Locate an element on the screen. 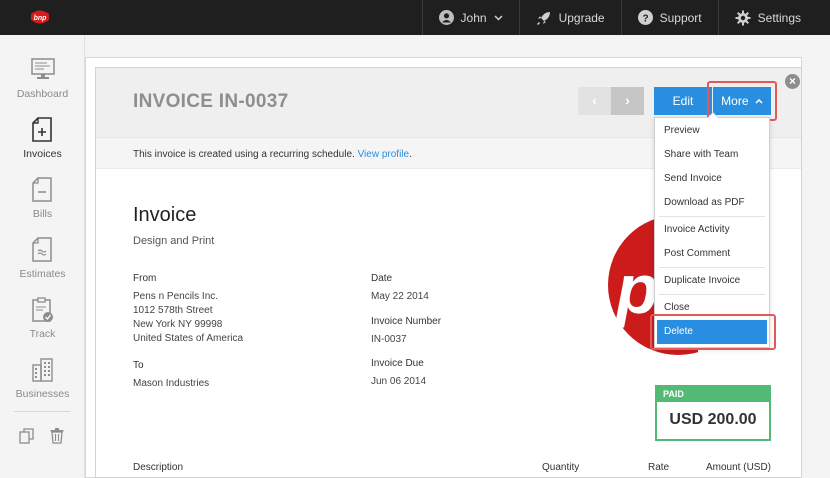  menu-item-send-invoice: Send Invoice is located at coordinates (712, 179).